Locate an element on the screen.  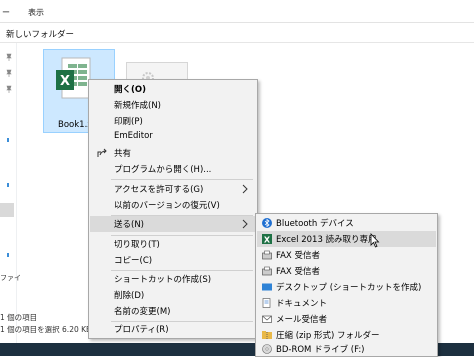
send-to-desktop: デスクトップ (ショートカットを作成) is located at coordinates (346, 287).